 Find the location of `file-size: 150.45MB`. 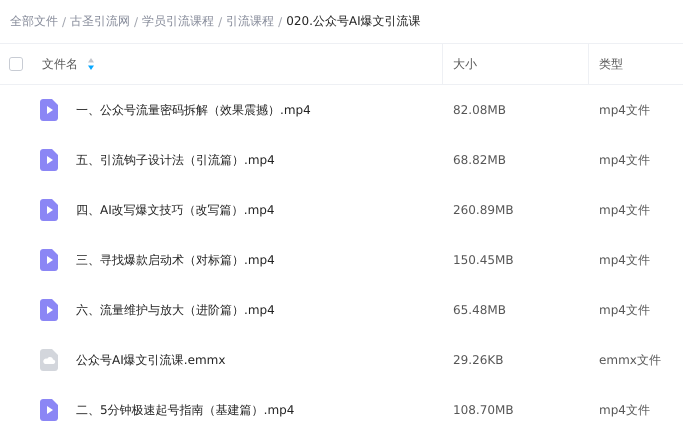

file-size: 150.45MB is located at coordinates (483, 260).